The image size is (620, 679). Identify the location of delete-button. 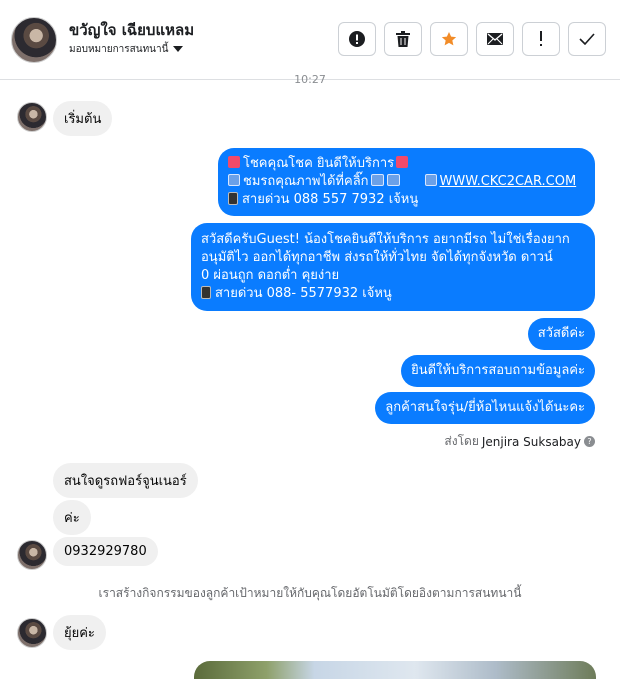
(403, 39).